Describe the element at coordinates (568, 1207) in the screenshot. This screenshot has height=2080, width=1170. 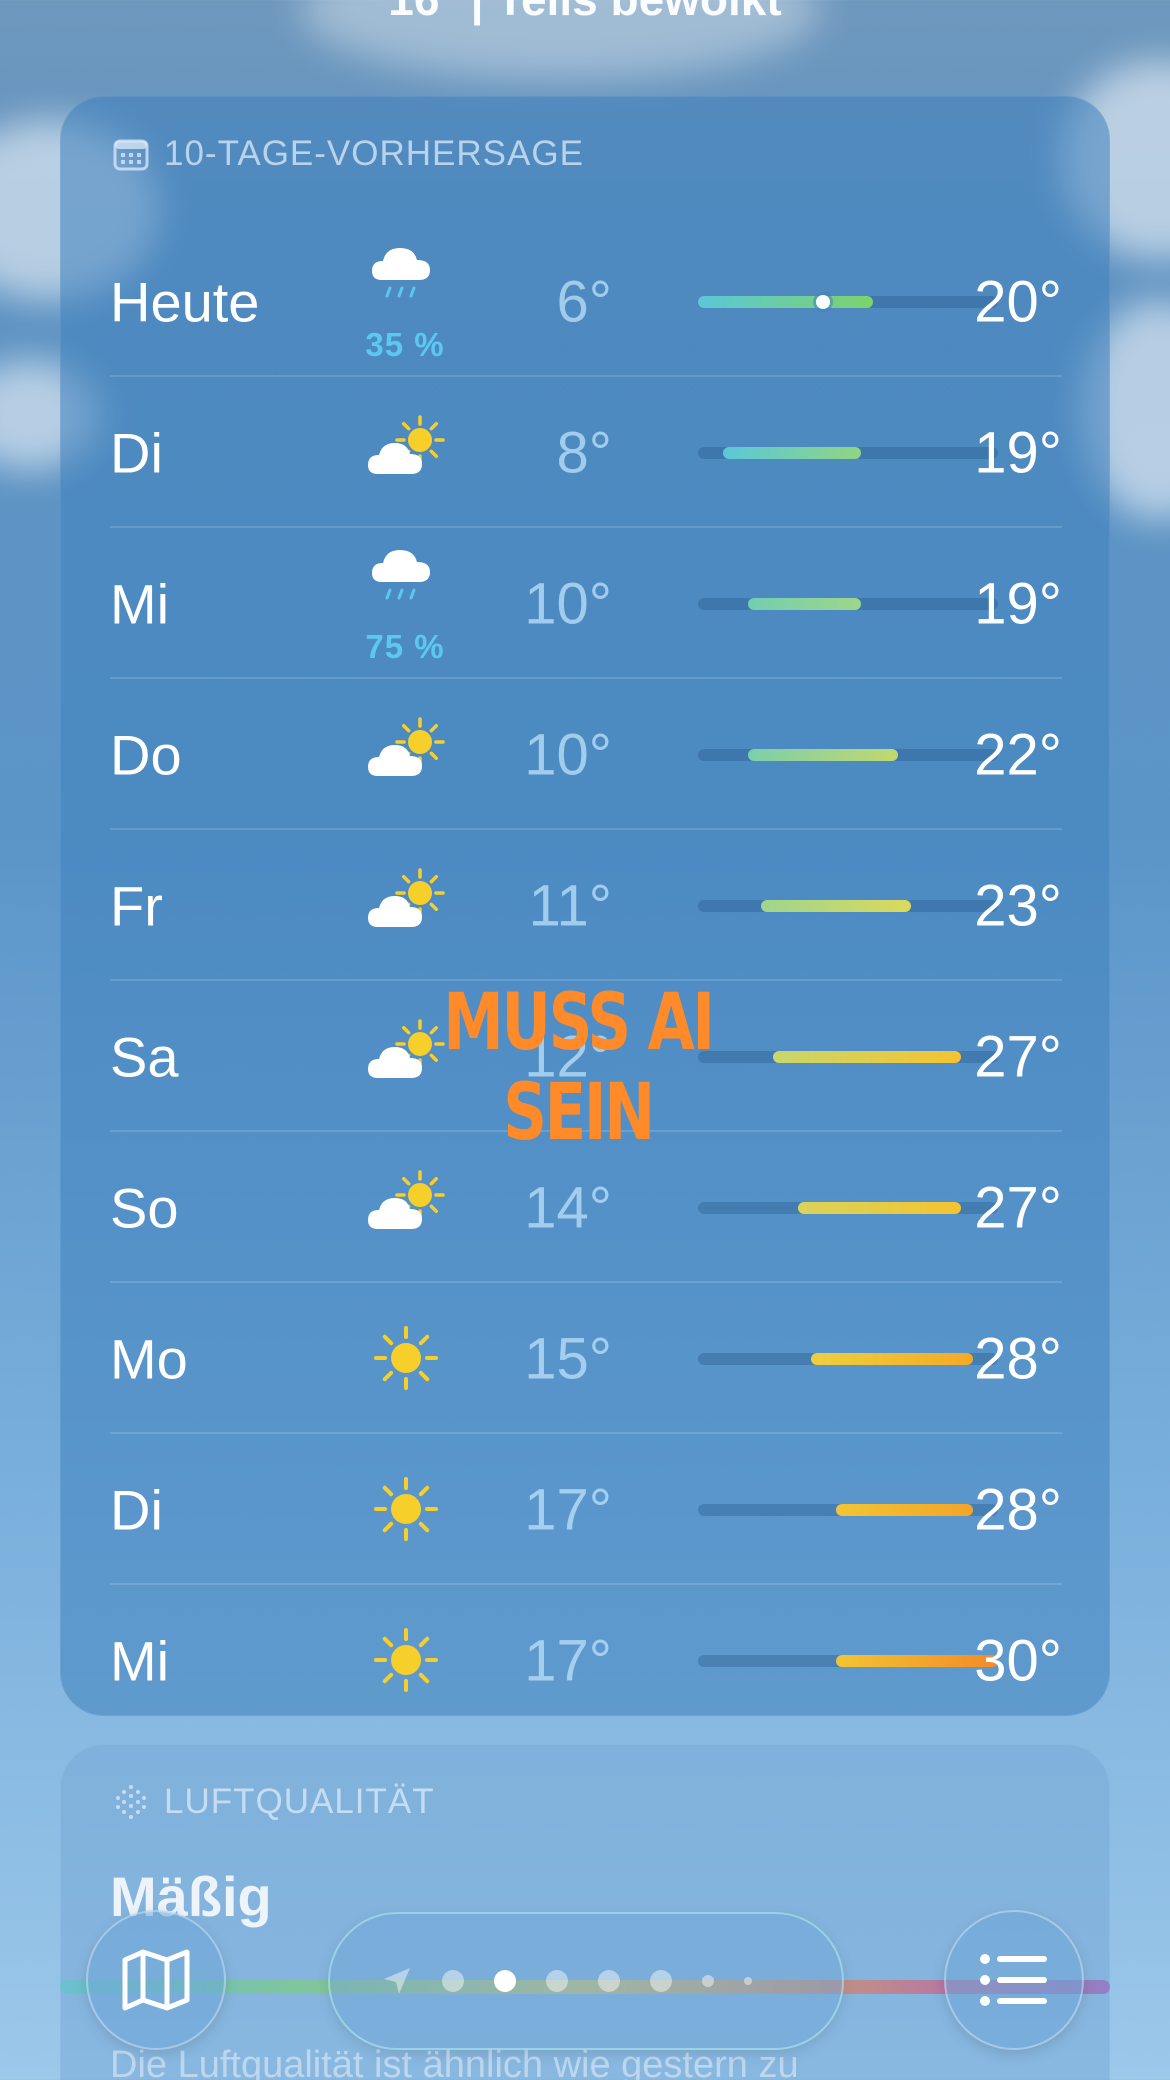
I see `low-temperature: 14°` at that location.